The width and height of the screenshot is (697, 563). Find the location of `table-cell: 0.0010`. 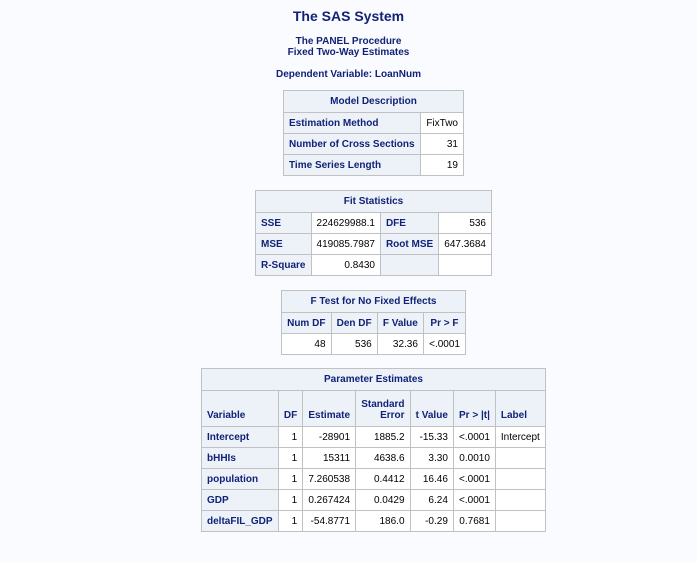

table-cell: 0.0010 is located at coordinates (474, 458).